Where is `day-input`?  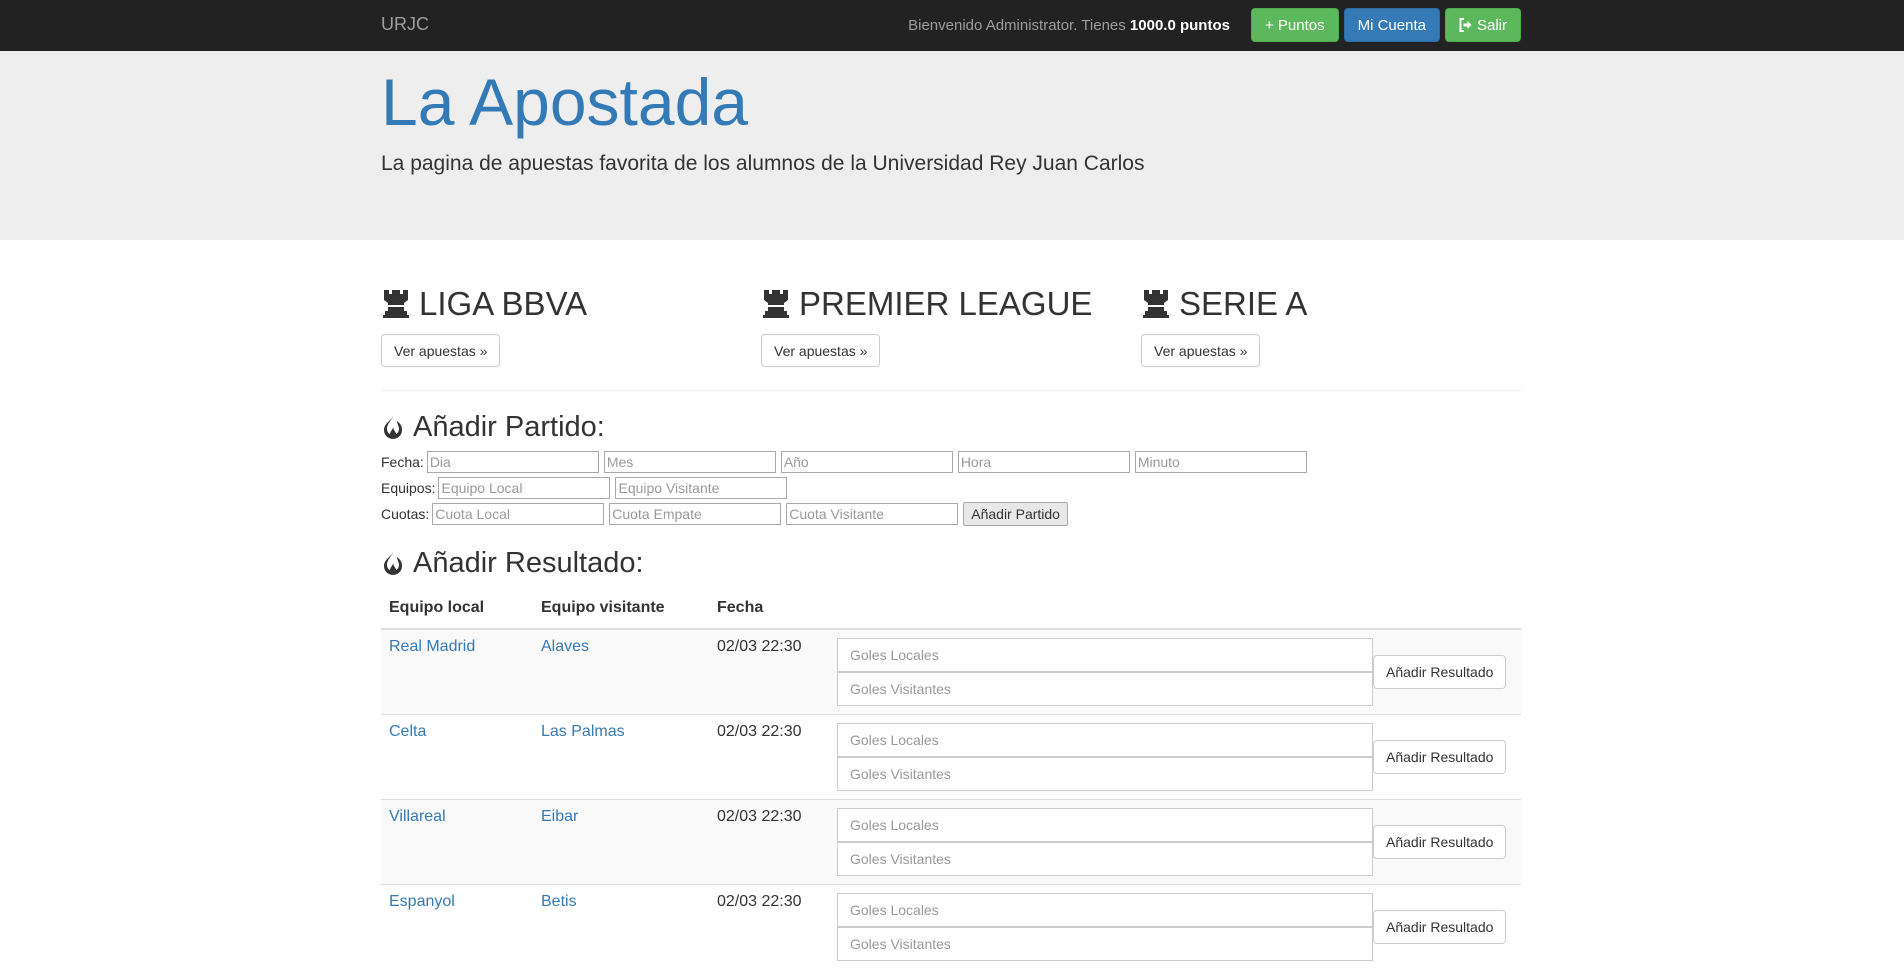
day-input is located at coordinates (513, 462).